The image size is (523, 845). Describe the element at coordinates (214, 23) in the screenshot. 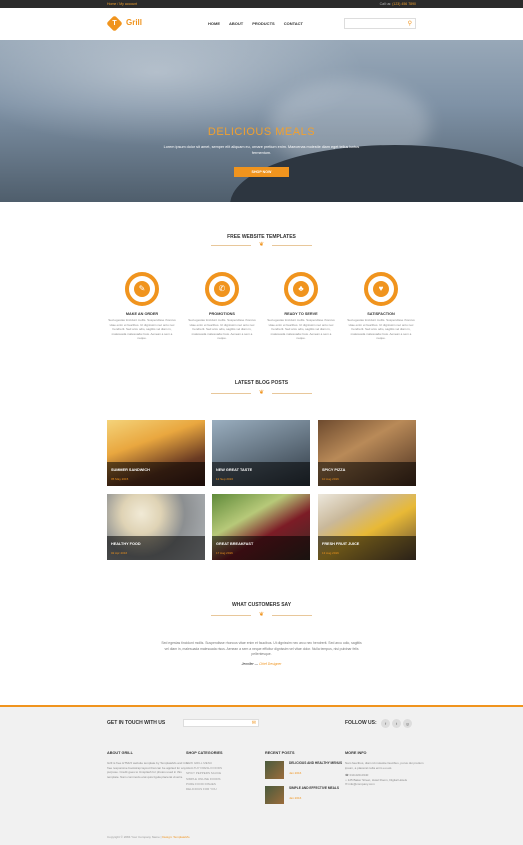

I see `nav-home: HOME` at that location.